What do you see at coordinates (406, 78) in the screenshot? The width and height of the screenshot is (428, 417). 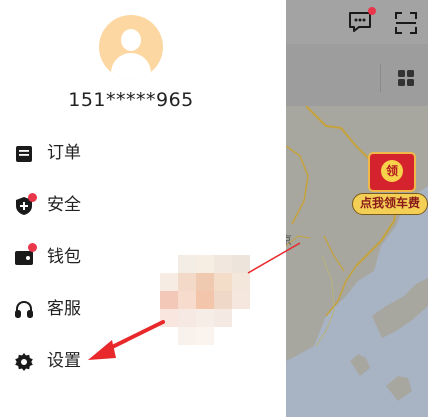 I see `apps-grid-icon` at bounding box center [406, 78].